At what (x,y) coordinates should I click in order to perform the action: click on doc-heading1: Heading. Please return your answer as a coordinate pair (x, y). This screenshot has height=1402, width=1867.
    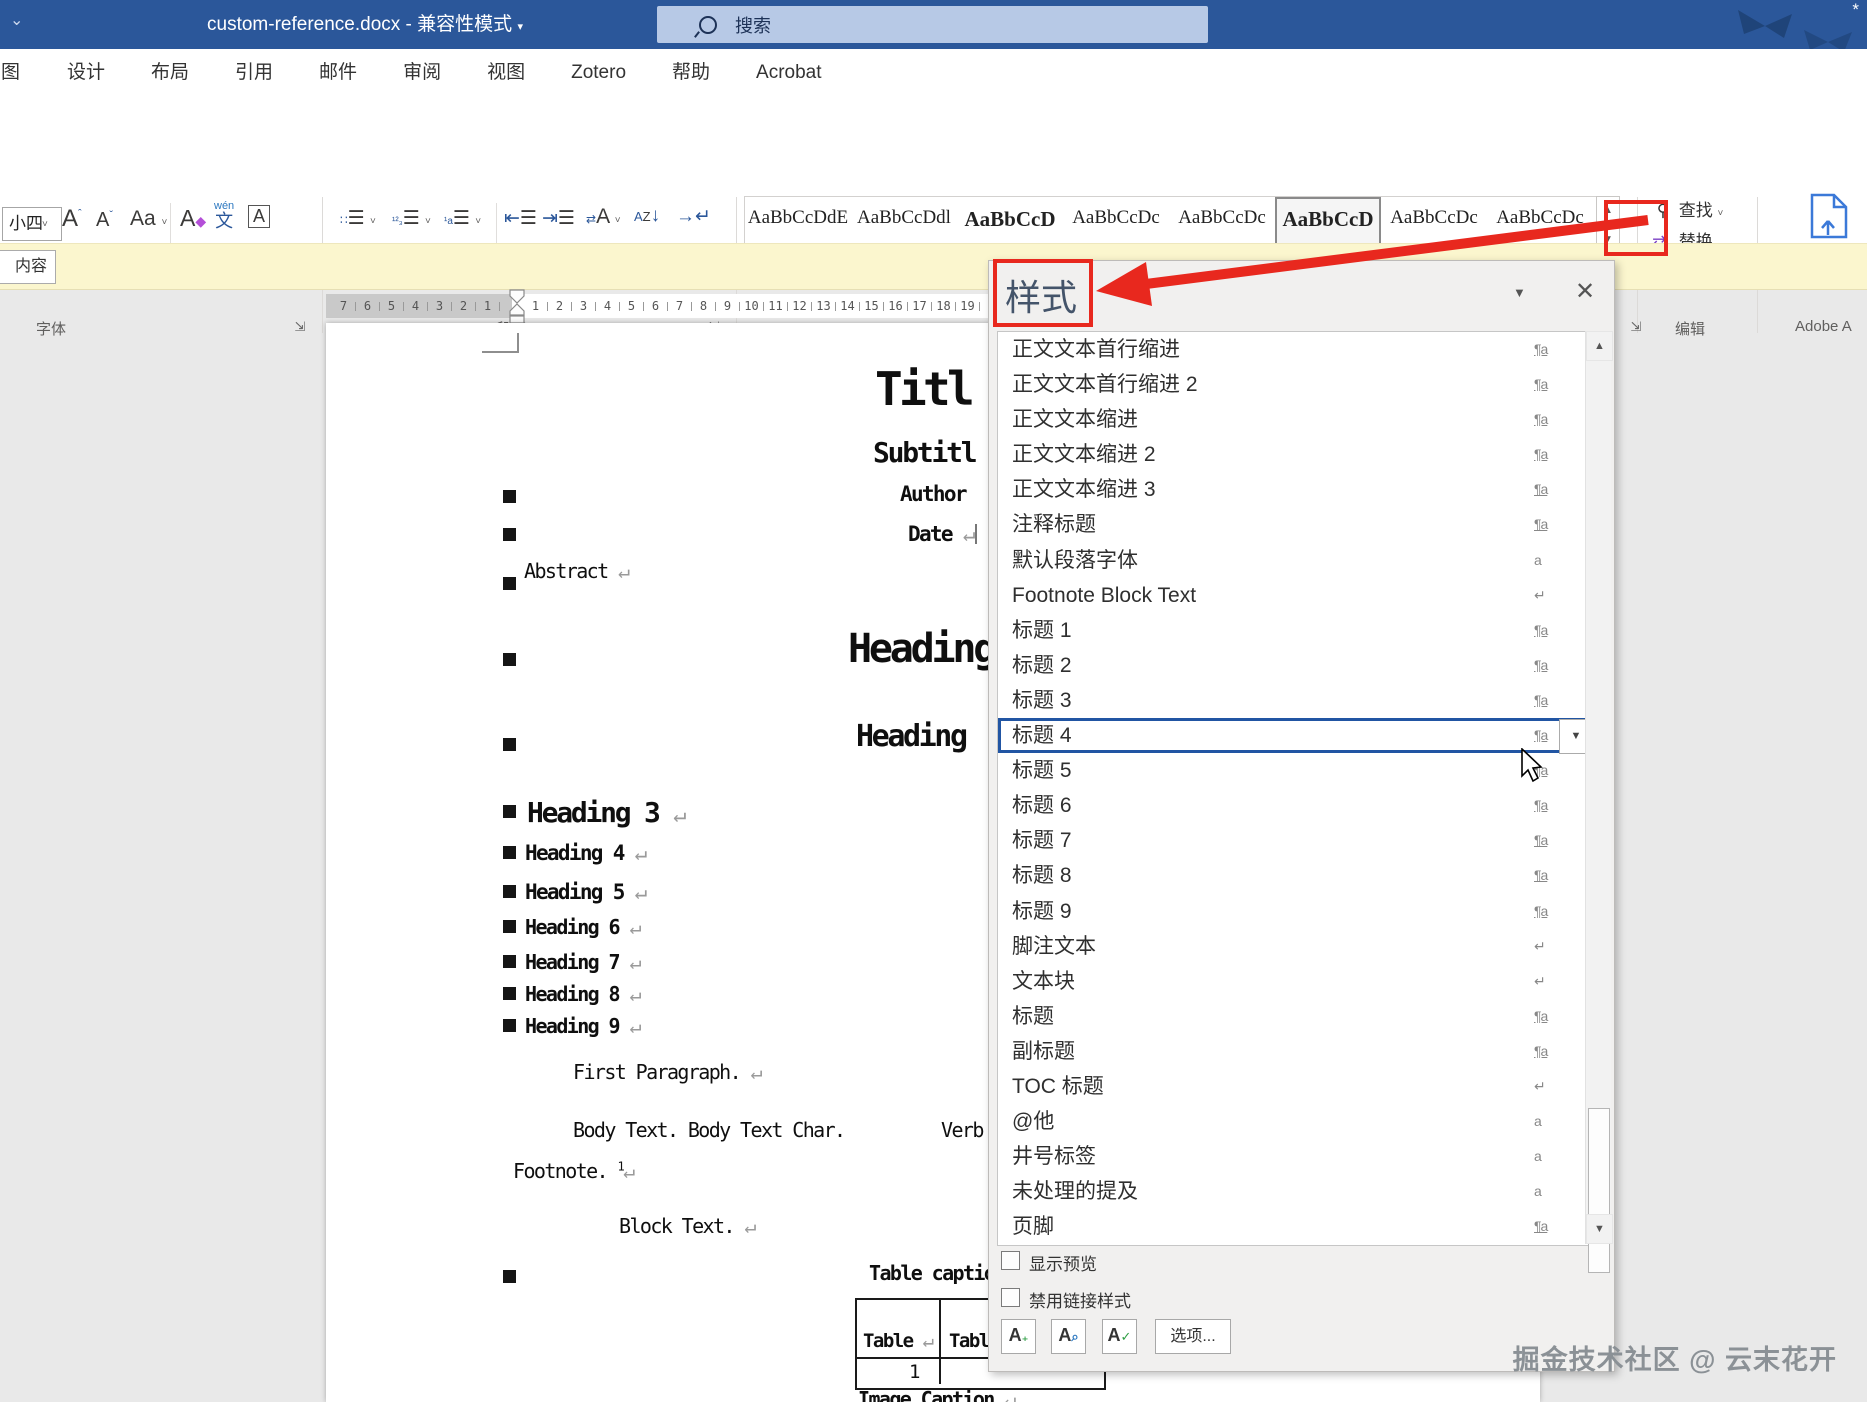
    Looking at the image, I should click on (922, 649).